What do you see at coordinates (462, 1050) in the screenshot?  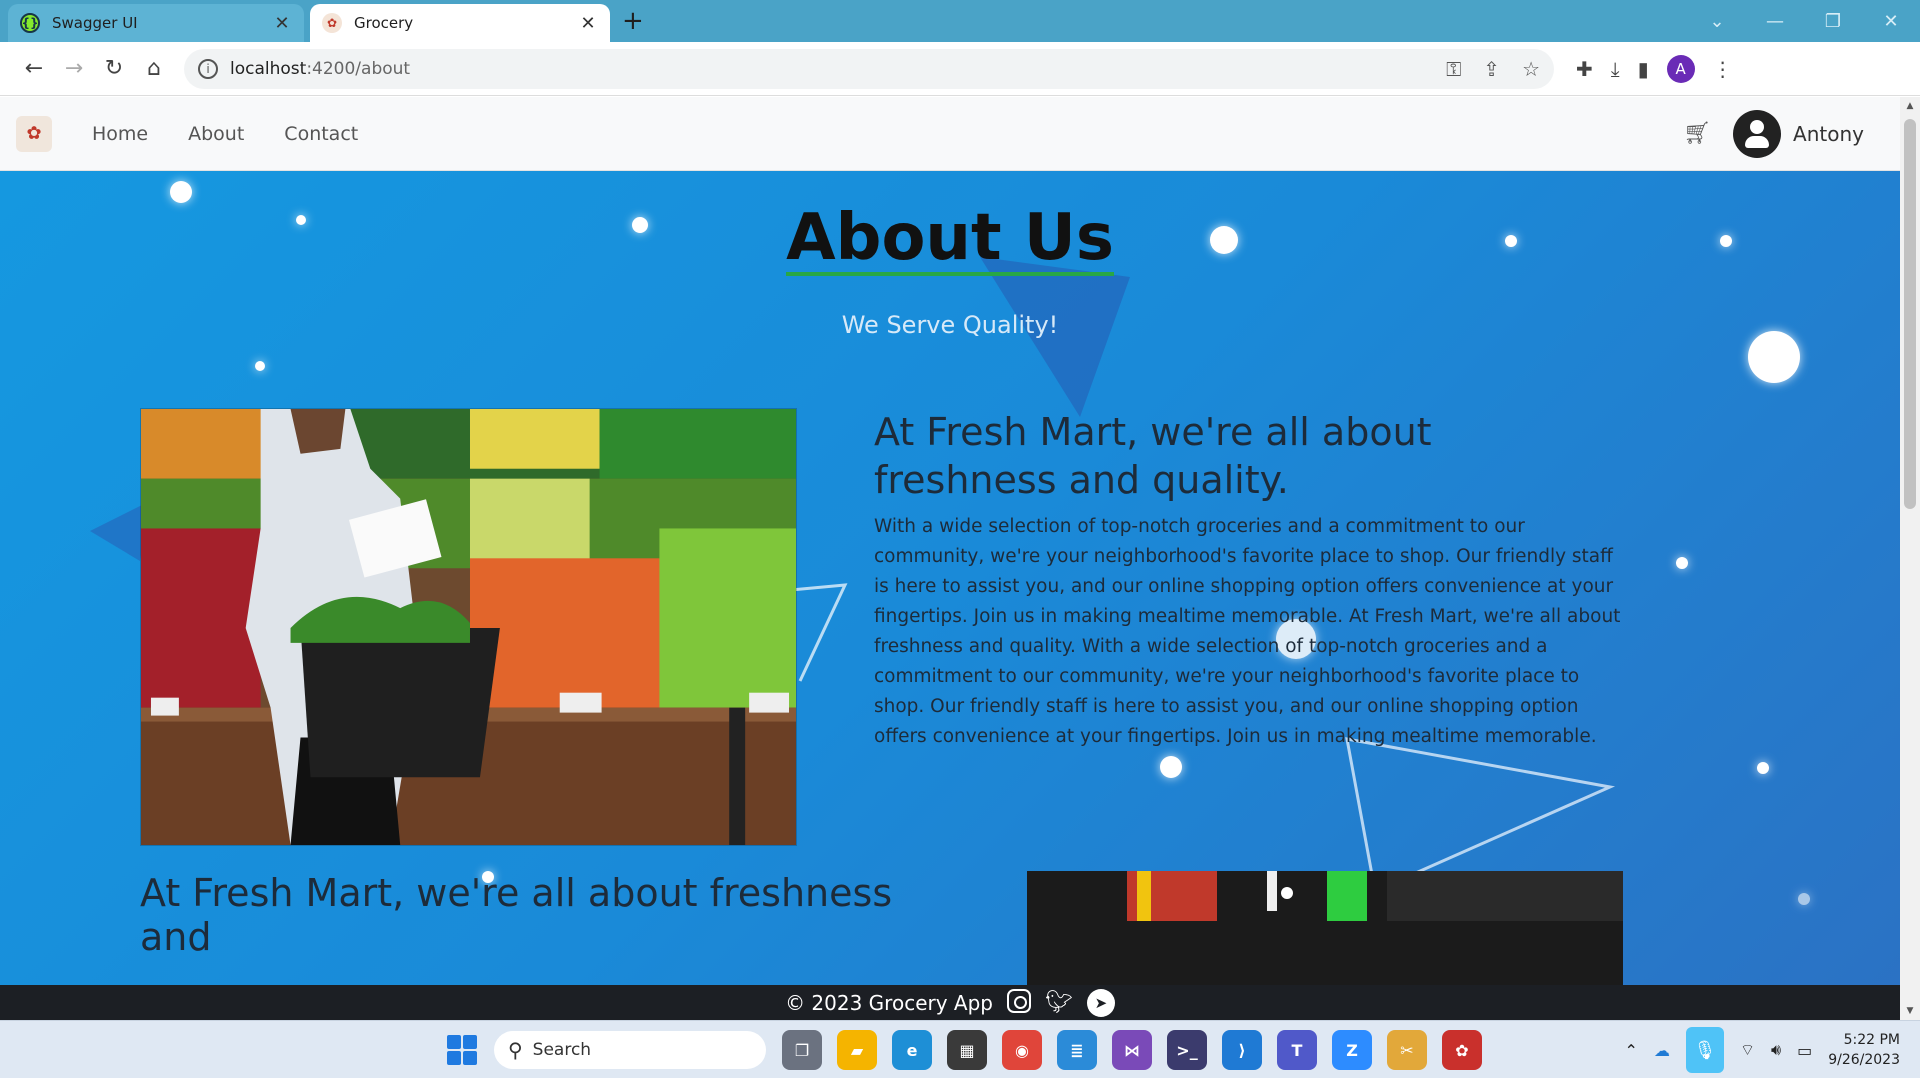 I see `windows-start-icon` at bounding box center [462, 1050].